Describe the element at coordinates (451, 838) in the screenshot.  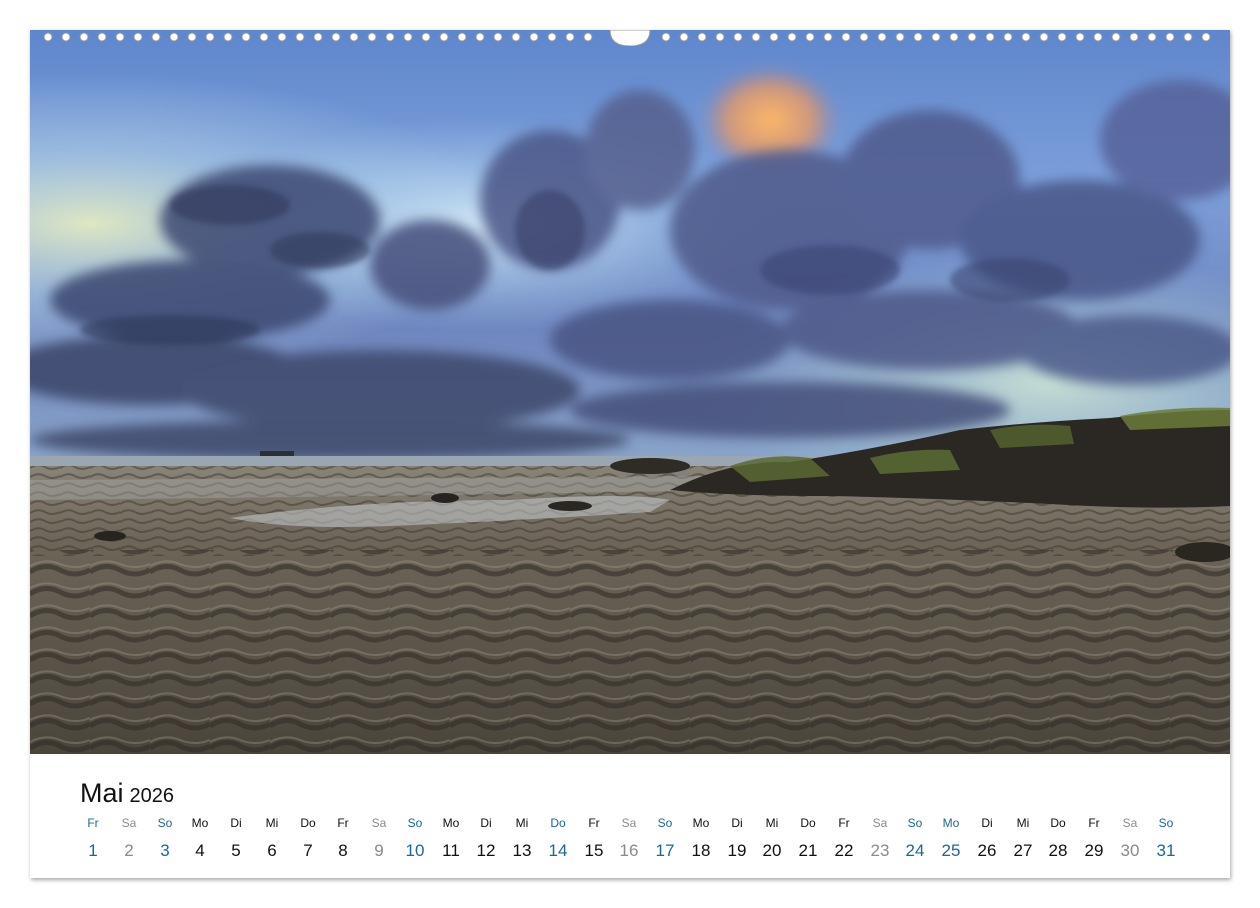
I see `calendar-day: Mo 11` at that location.